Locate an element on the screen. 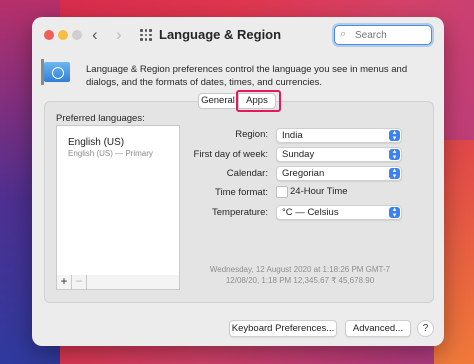 This screenshot has height=364, width=474. titlebar: ‹ › Language & Region ⌕ is located at coordinates (238, 35).